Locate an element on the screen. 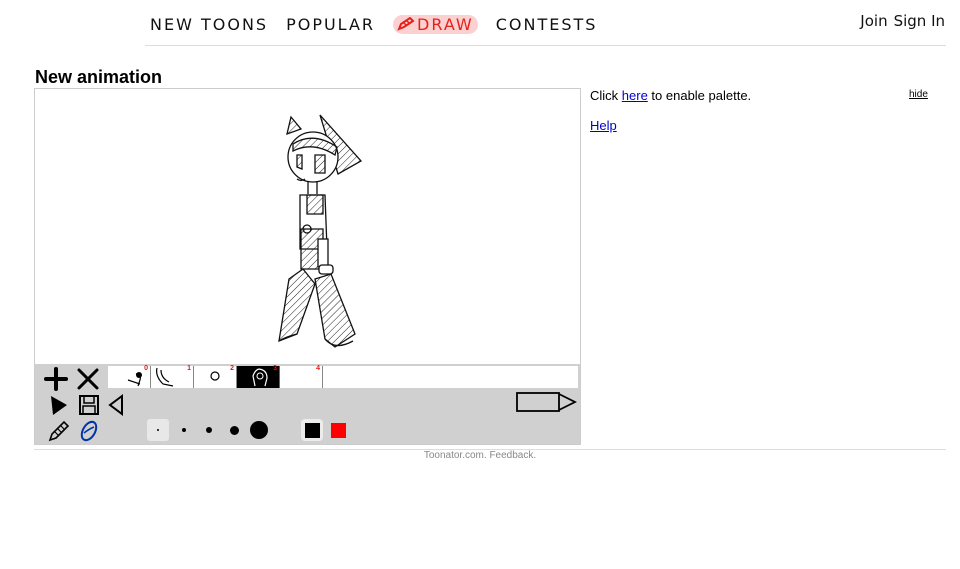 This screenshot has height=569, width=960. auth-links: Join Sign In is located at coordinates (902, 21).